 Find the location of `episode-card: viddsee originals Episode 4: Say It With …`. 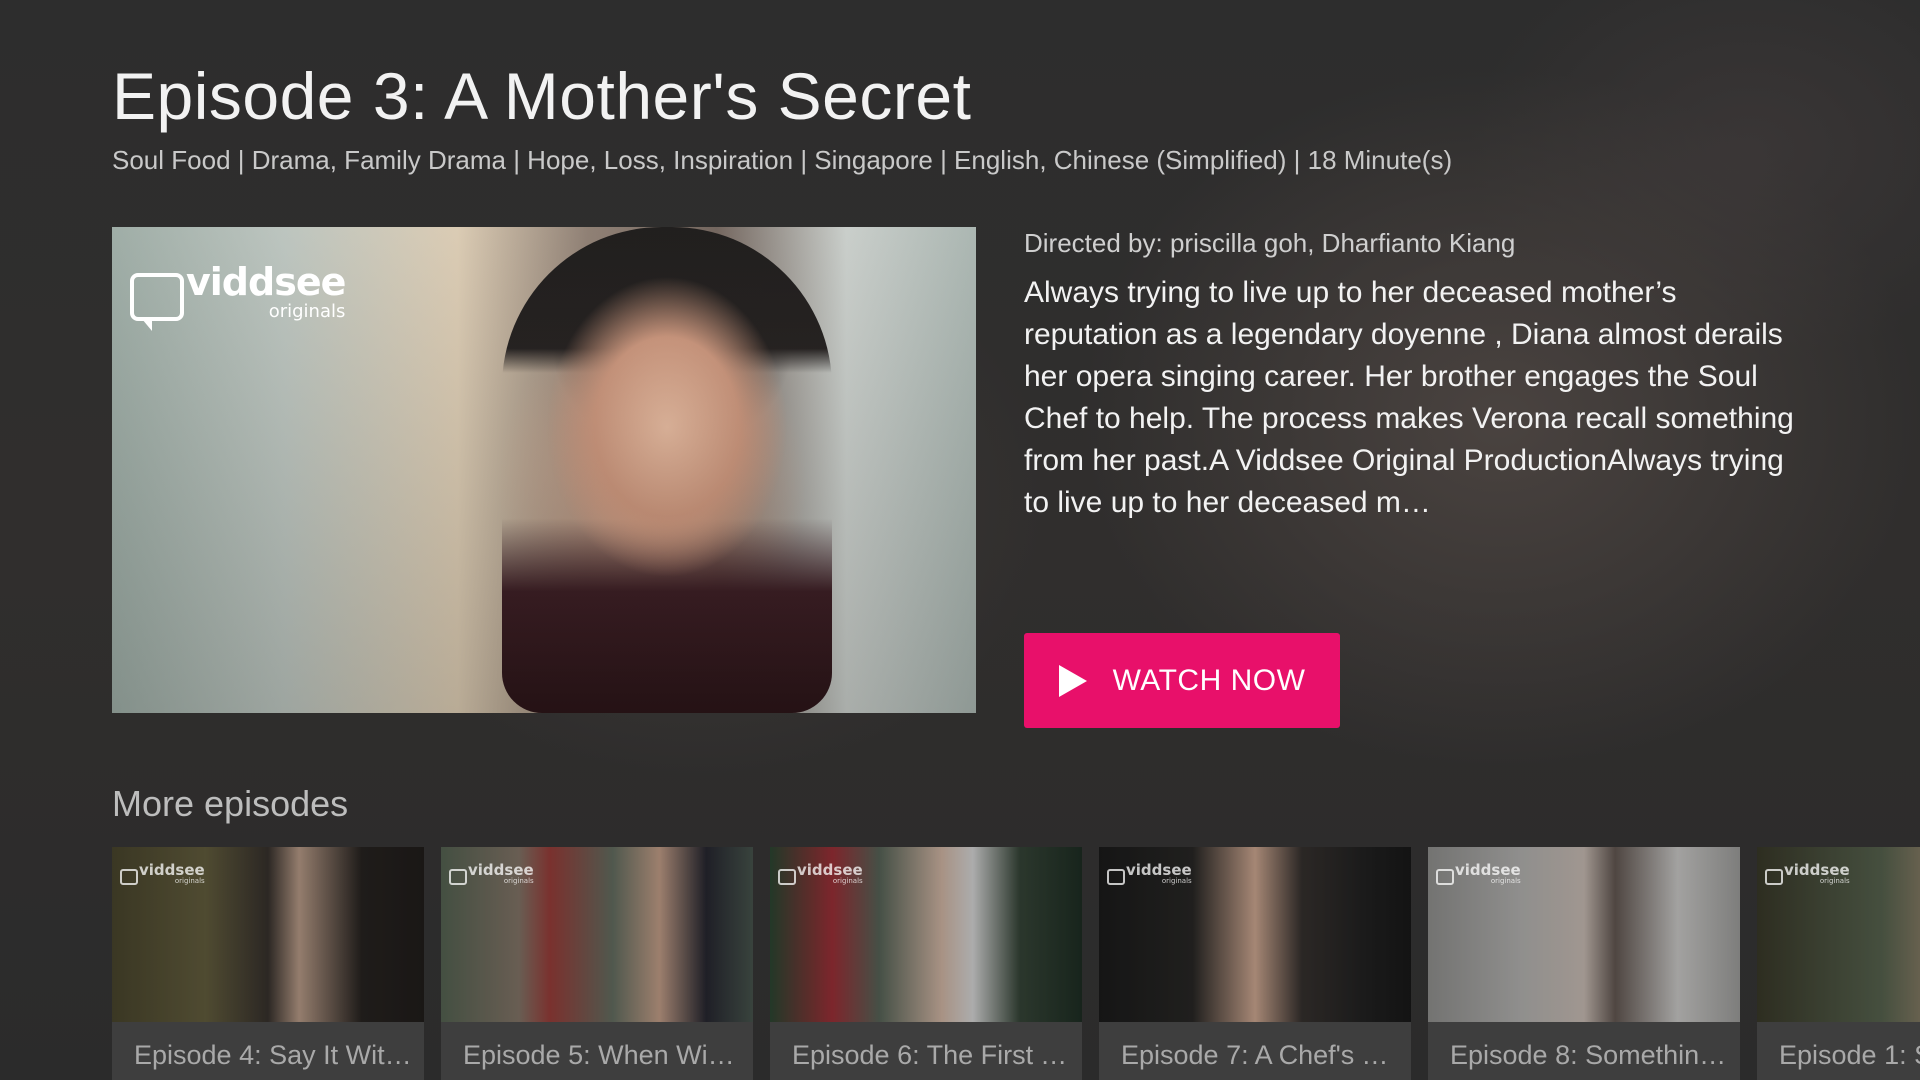

episode-card: viddsee originals Episode 4: Say It With … is located at coordinates (268, 963).